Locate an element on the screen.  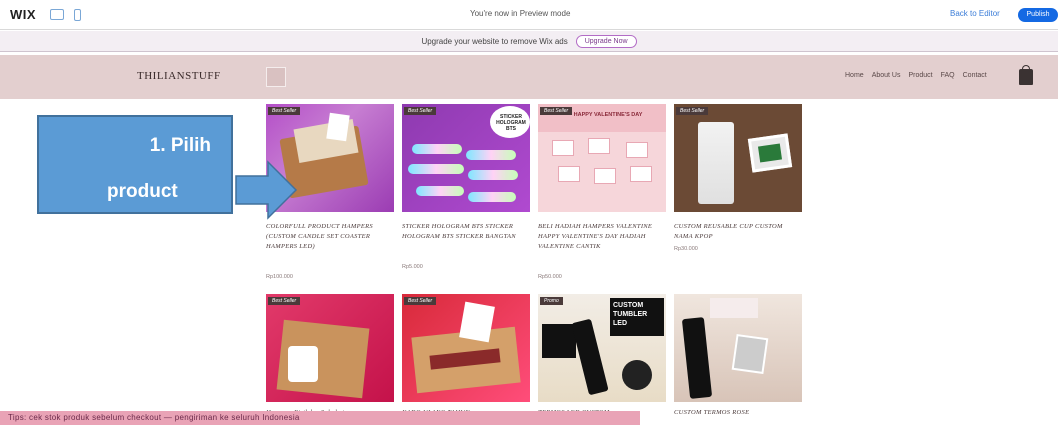
upgrade-now-button: Upgrade Now is located at coordinates (606, 41).